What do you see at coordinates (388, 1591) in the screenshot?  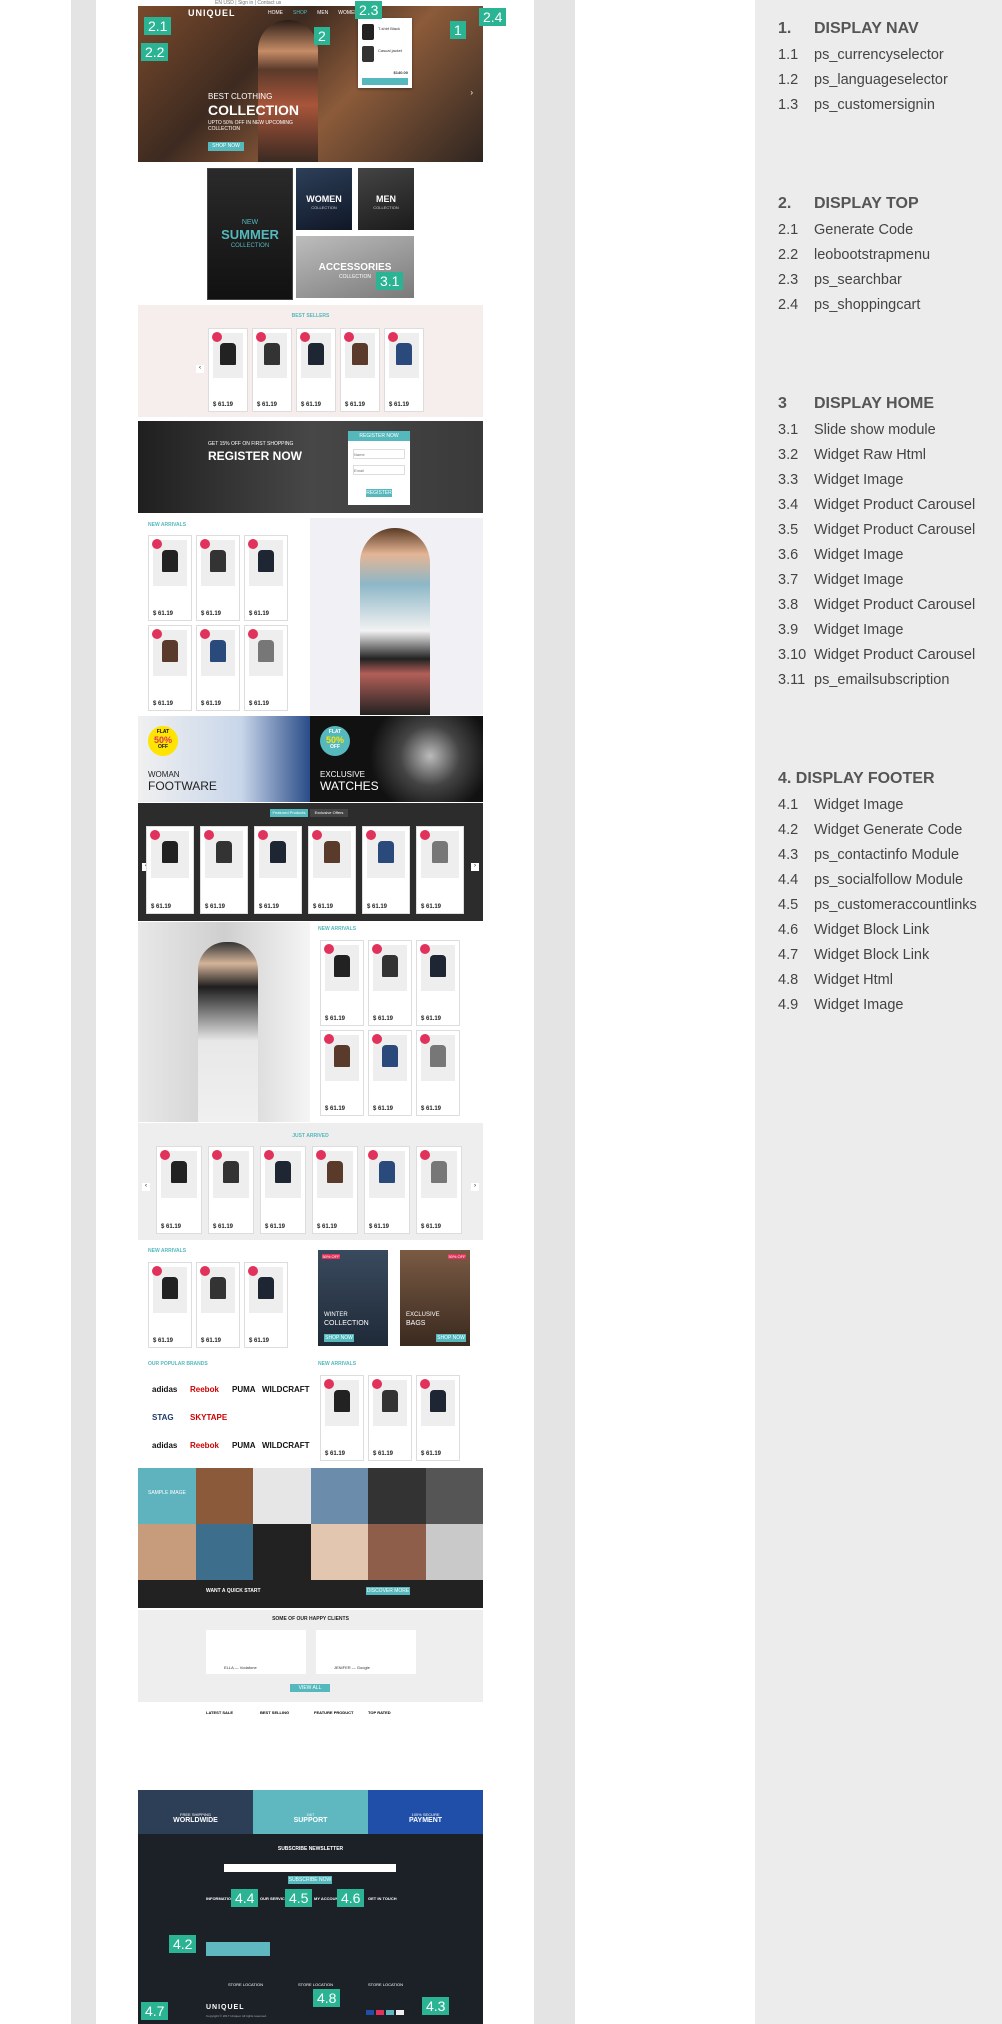 I see `discover-button: DISCOVER MORE` at bounding box center [388, 1591].